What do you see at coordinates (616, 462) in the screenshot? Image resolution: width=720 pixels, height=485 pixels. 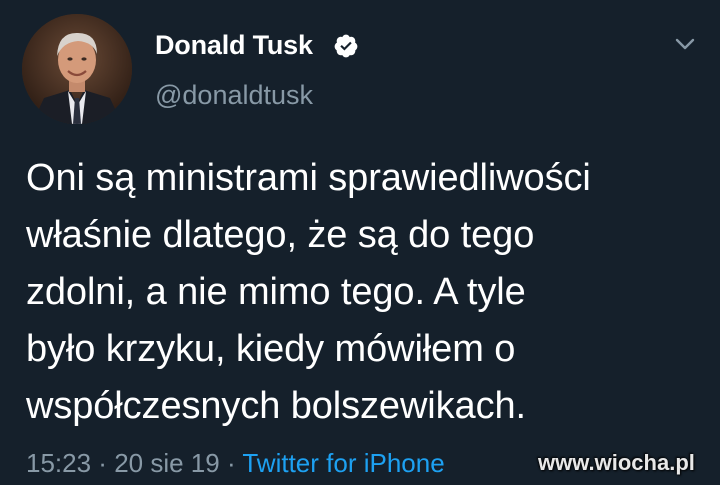 I see `watermark: www.wiocha.pl` at bounding box center [616, 462].